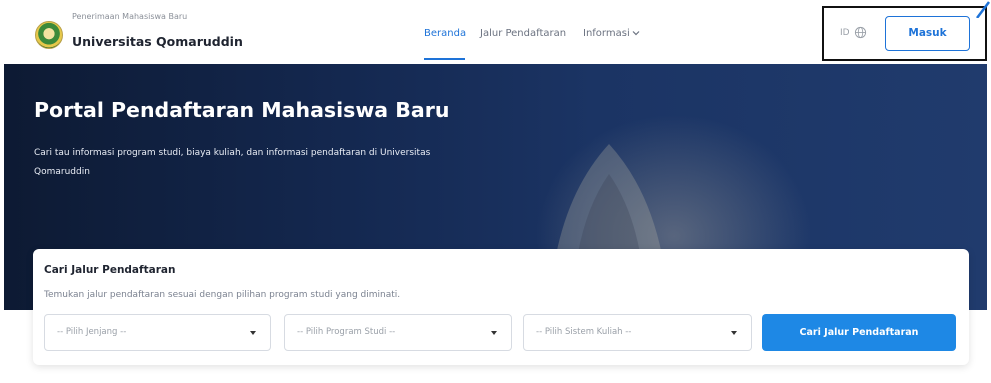 The width and height of the screenshot is (991, 383). I want to click on hero-title: Portal Pendaftaran Mahasiswa Baru, so click(242, 110).